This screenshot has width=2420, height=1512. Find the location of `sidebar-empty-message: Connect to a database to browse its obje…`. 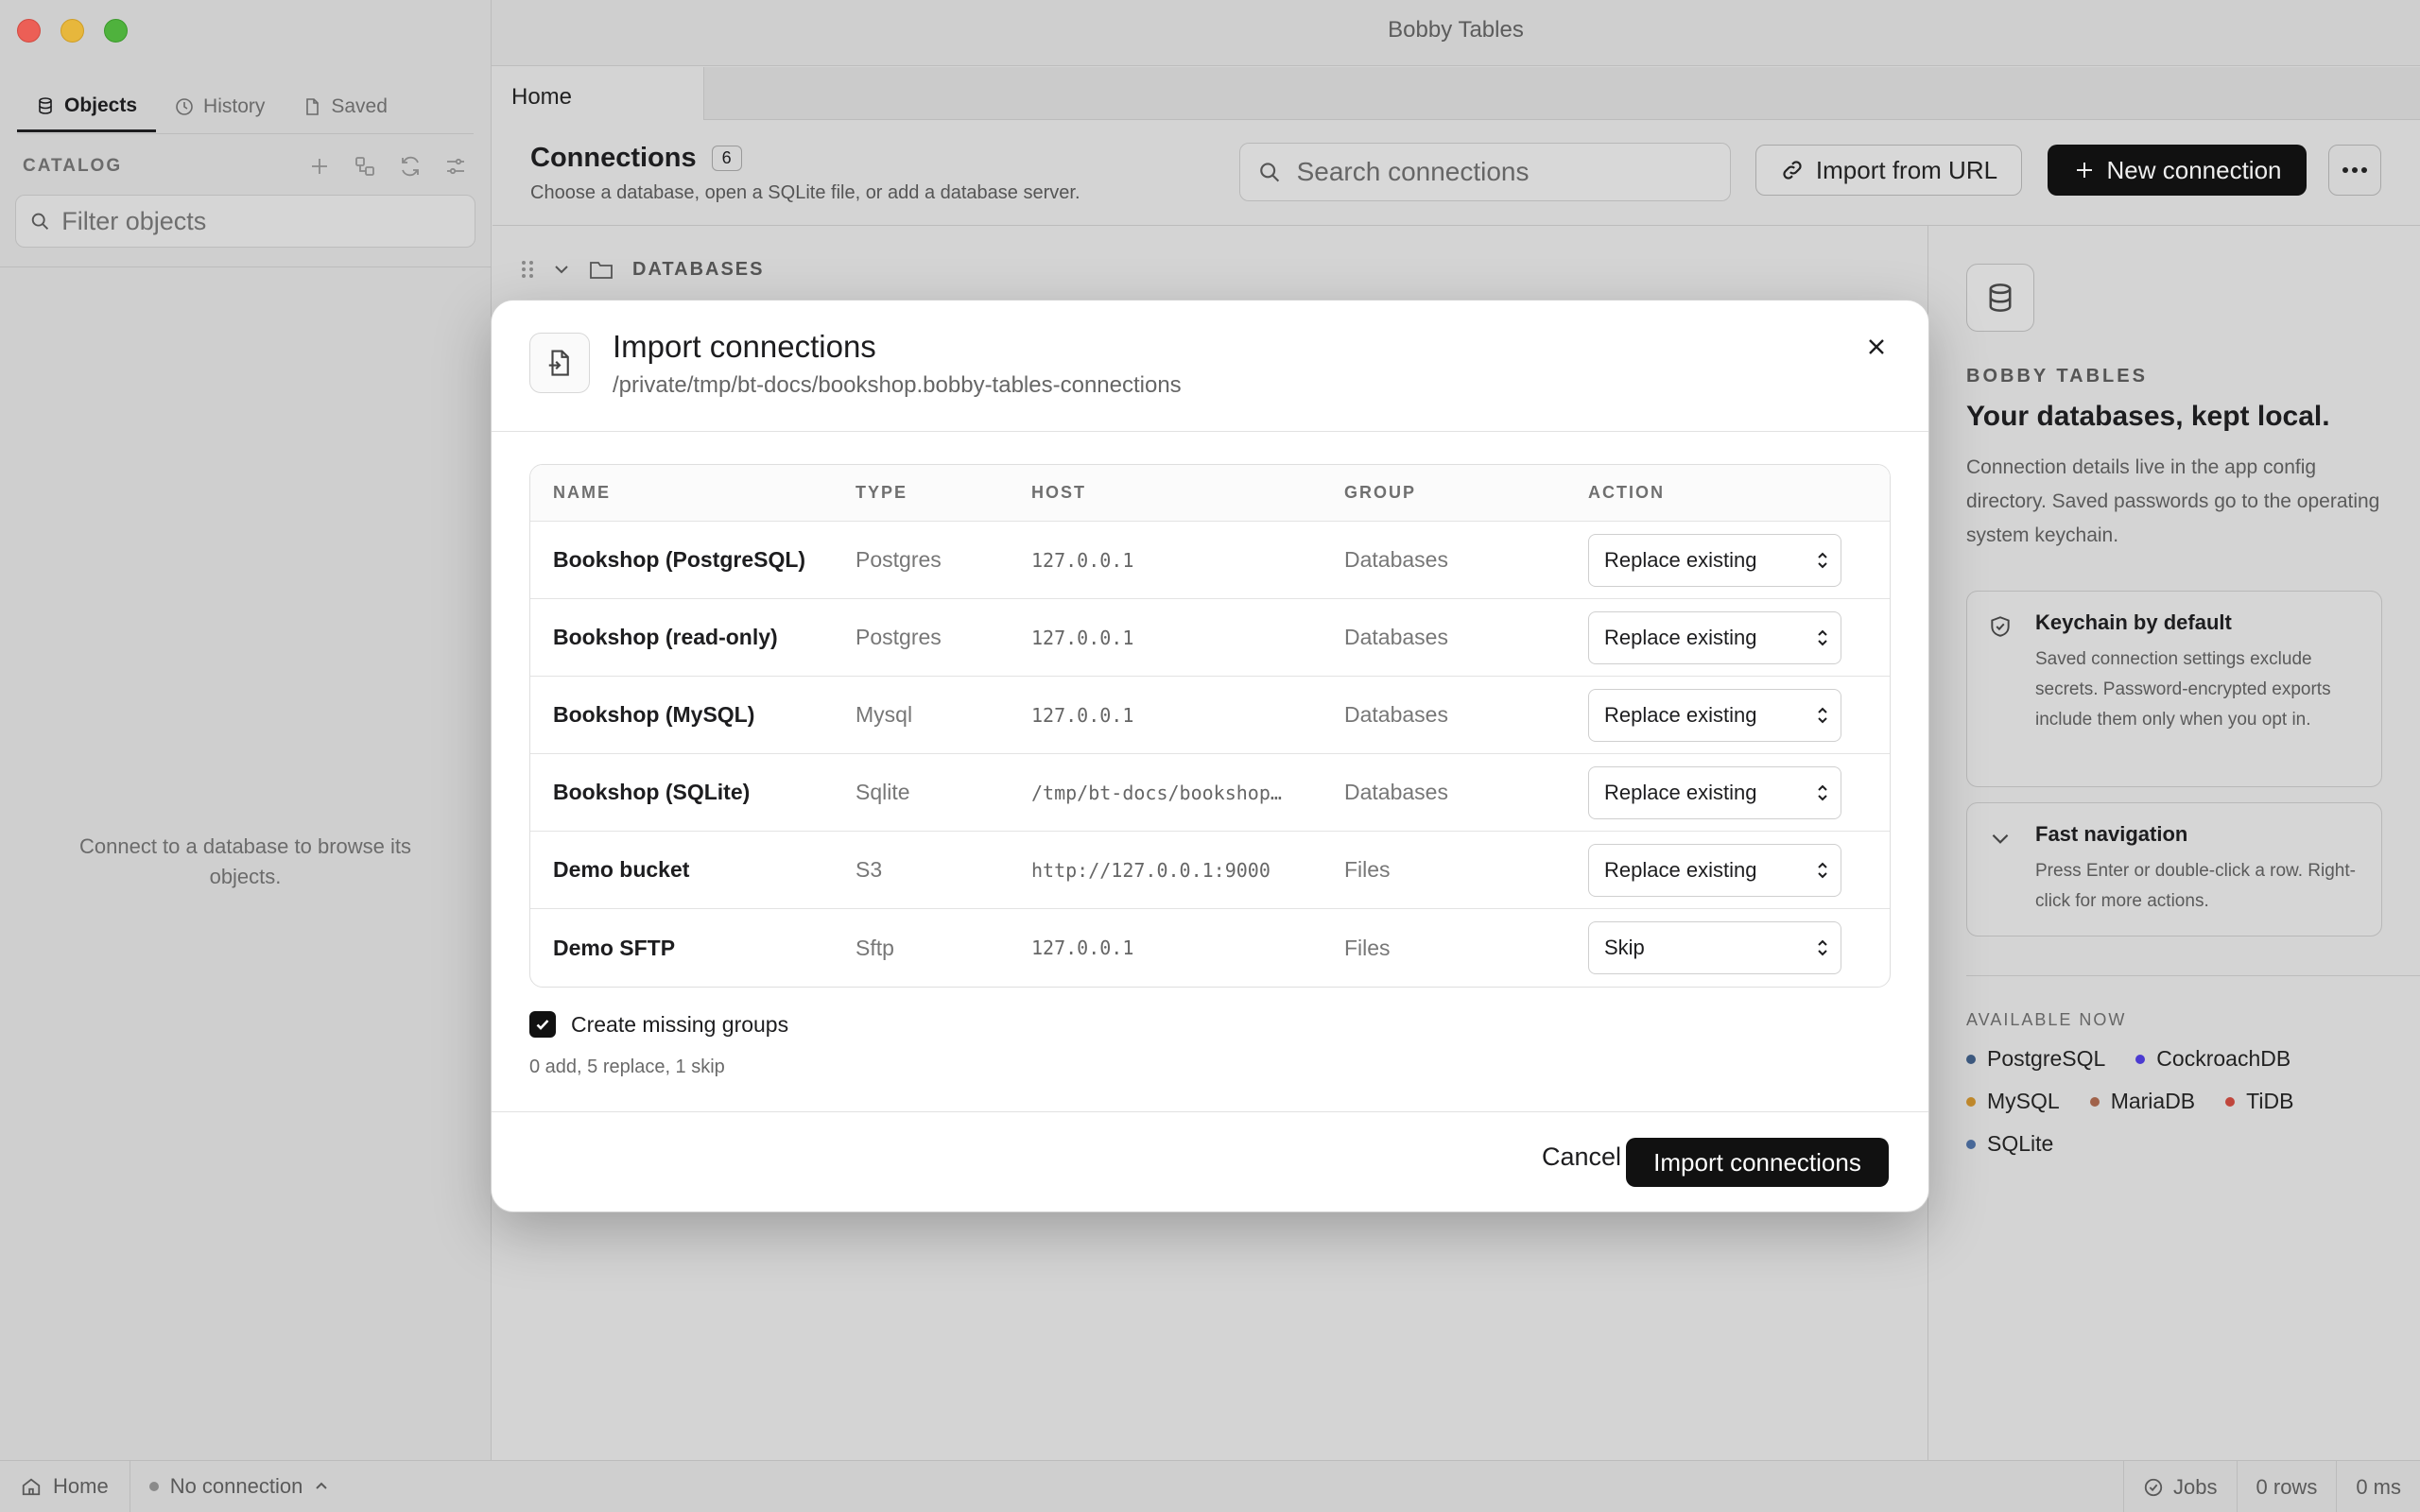

sidebar-empty-message: Connect to a database to browse its obje… is located at coordinates (245, 861).